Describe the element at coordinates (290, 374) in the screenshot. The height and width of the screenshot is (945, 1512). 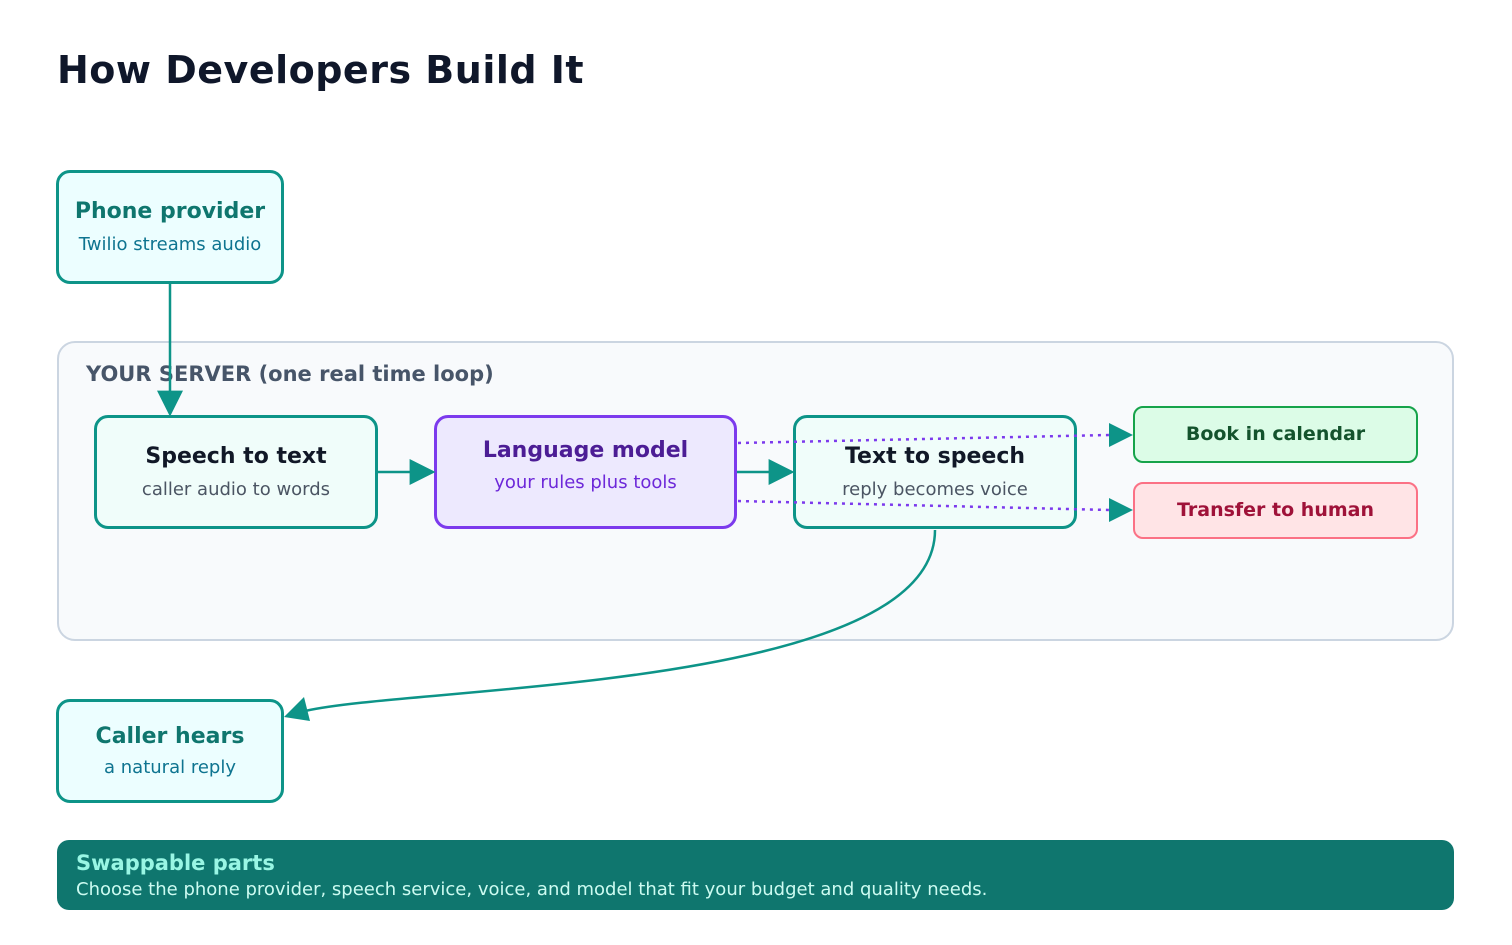
I see `server-label: YOUR SERVER (one real time loop)` at that location.